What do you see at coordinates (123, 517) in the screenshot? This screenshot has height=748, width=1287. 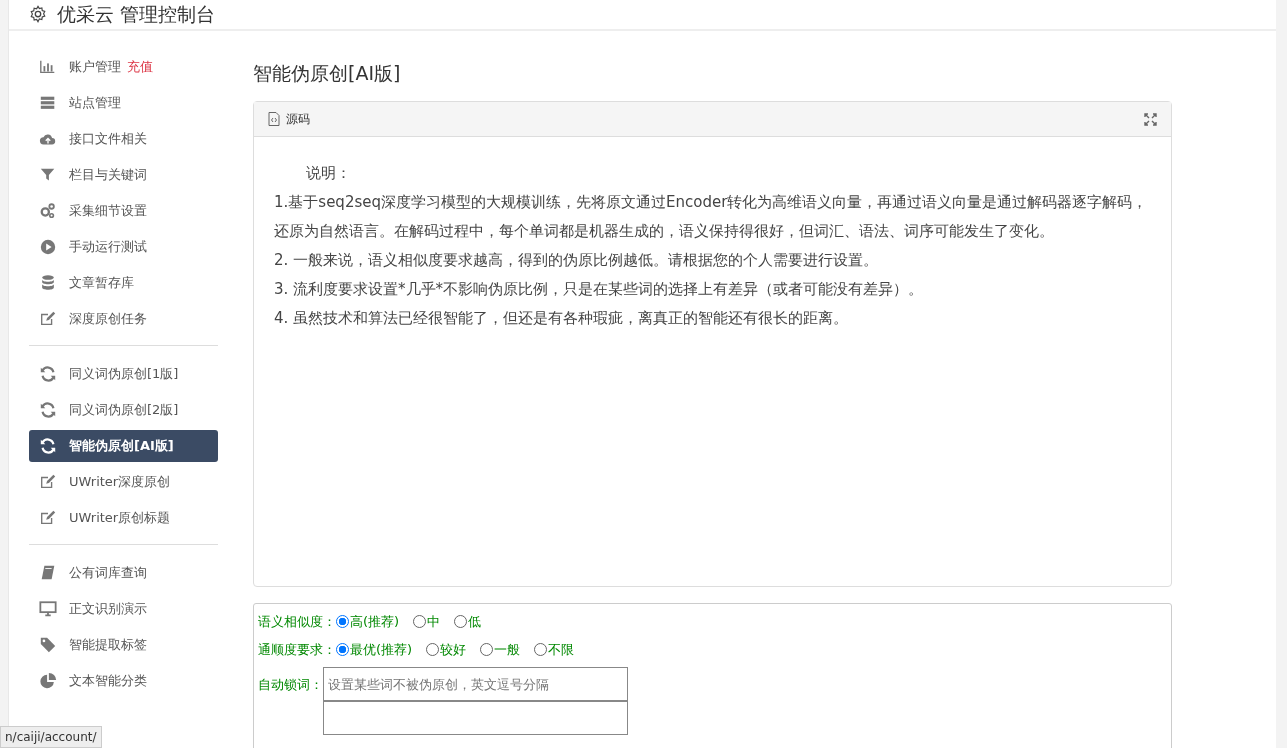 I see `sidebar-item: UWriter原创标题` at bounding box center [123, 517].